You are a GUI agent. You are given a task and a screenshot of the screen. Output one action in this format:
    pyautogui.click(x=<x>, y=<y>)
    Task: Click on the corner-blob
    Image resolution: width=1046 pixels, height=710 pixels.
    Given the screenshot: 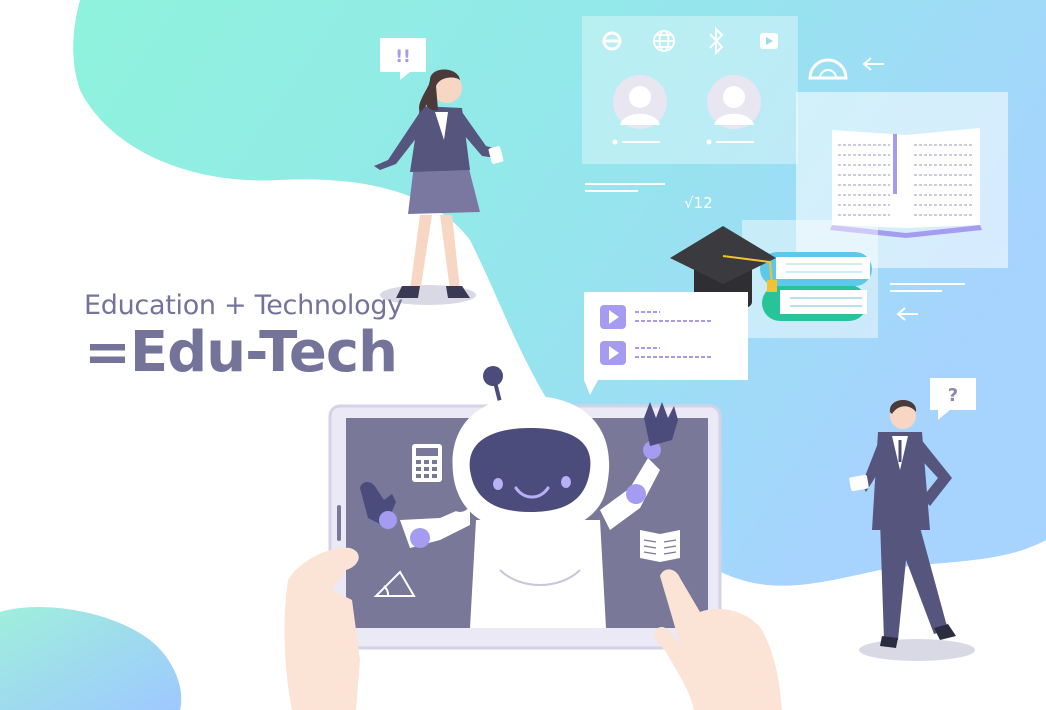 What is the action you would take?
    pyautogui.click(x=91, y=658)
    